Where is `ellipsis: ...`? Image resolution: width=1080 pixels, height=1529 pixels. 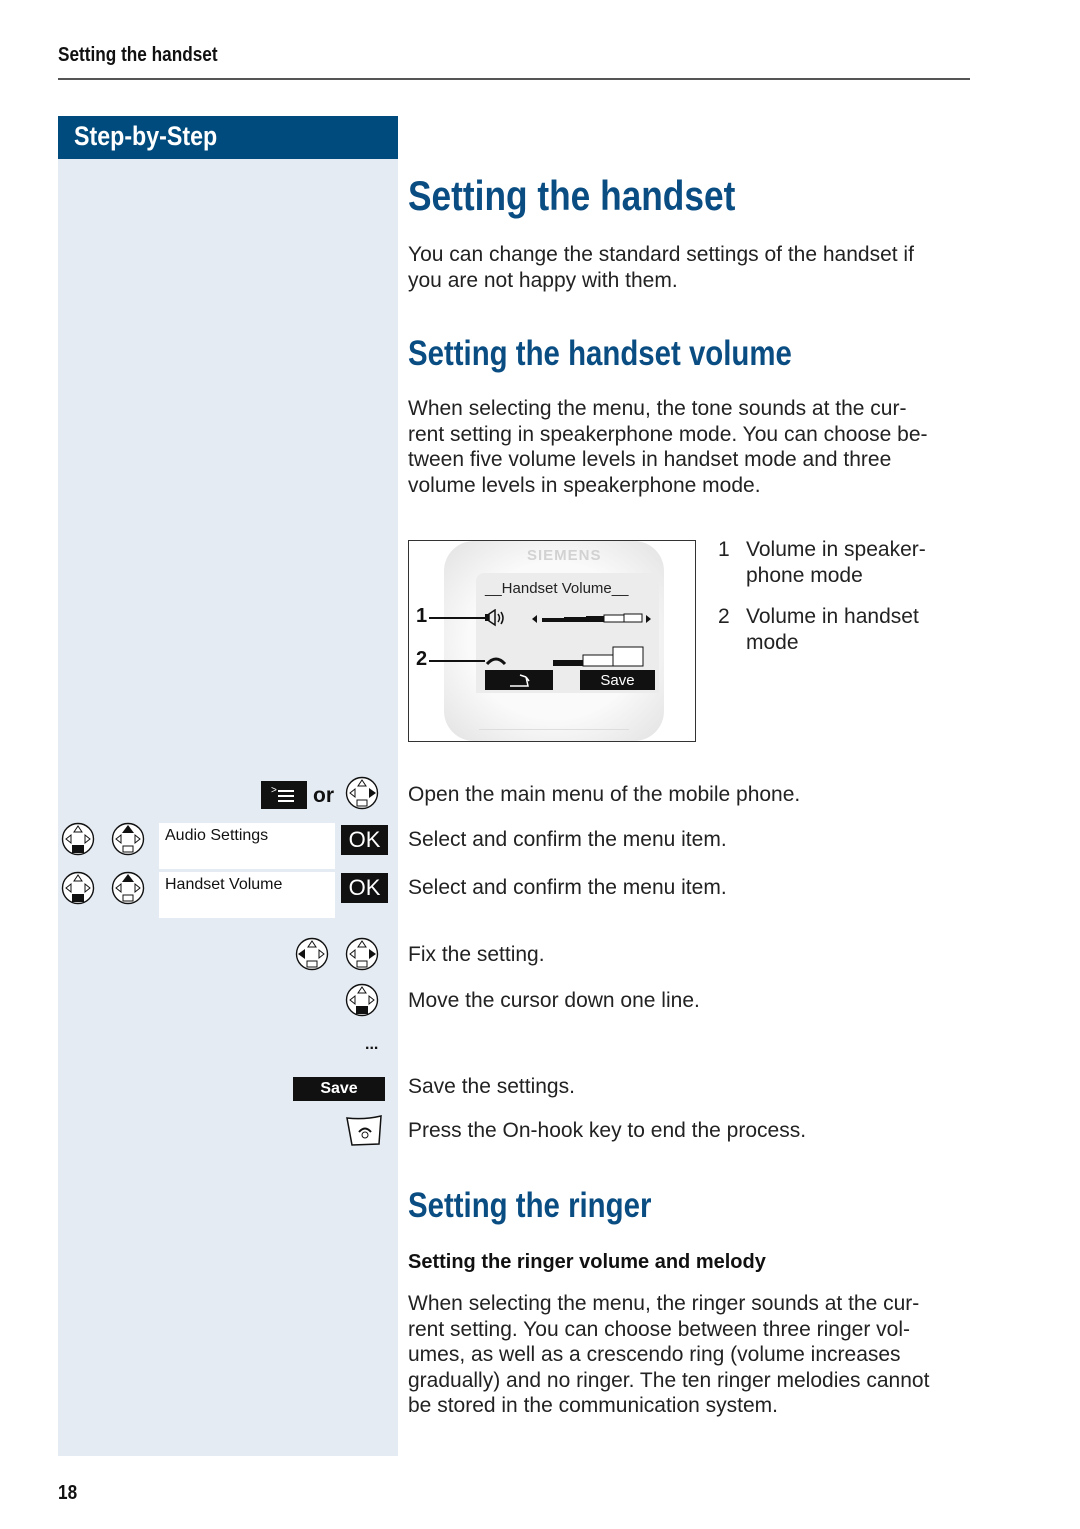
ellipsis: ... is located at coordinates (372, 1044).